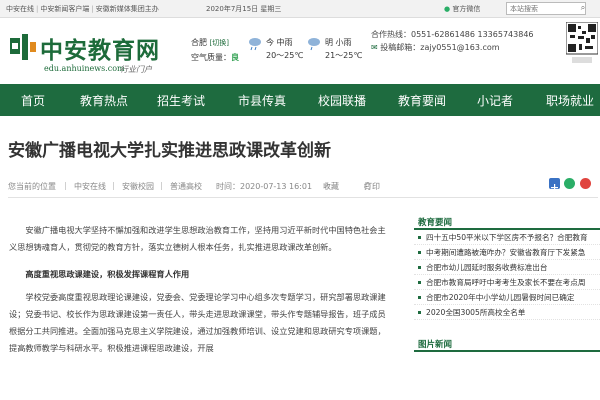 This screenshot has height=400, width=600. What do you see at coordinates (100, 50) in the screenshot?
I see `logo-name: 中安教育网` at bounding box center [100, 50].